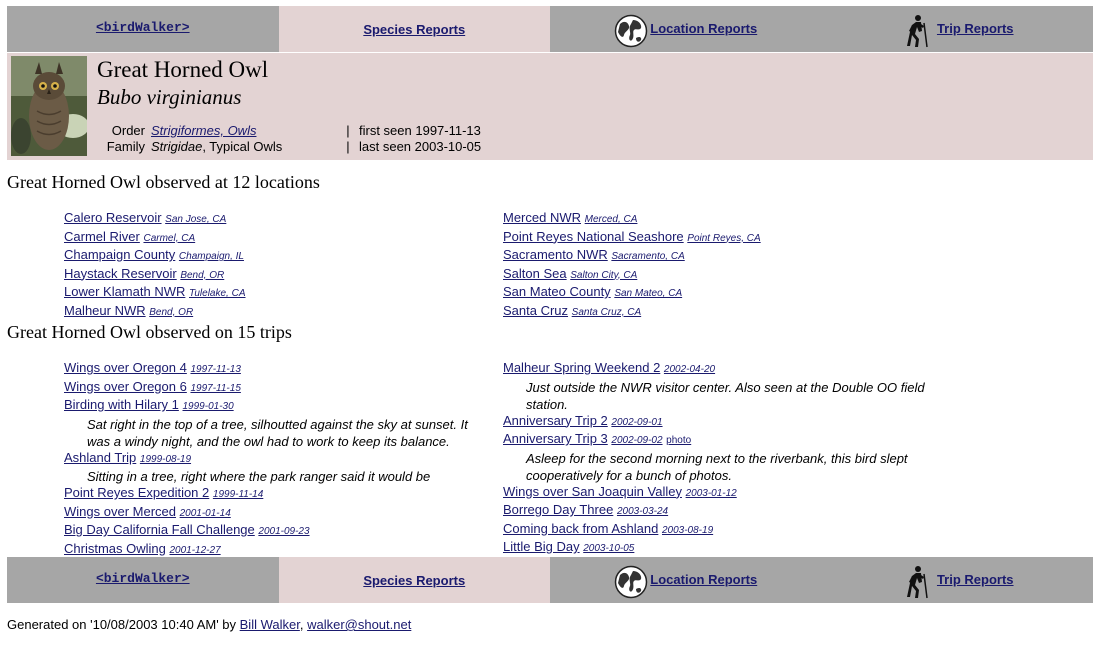  Describe the element at coordinates (177, 146) in the screenshot. I see `family-latin: Strigidae` at that location.